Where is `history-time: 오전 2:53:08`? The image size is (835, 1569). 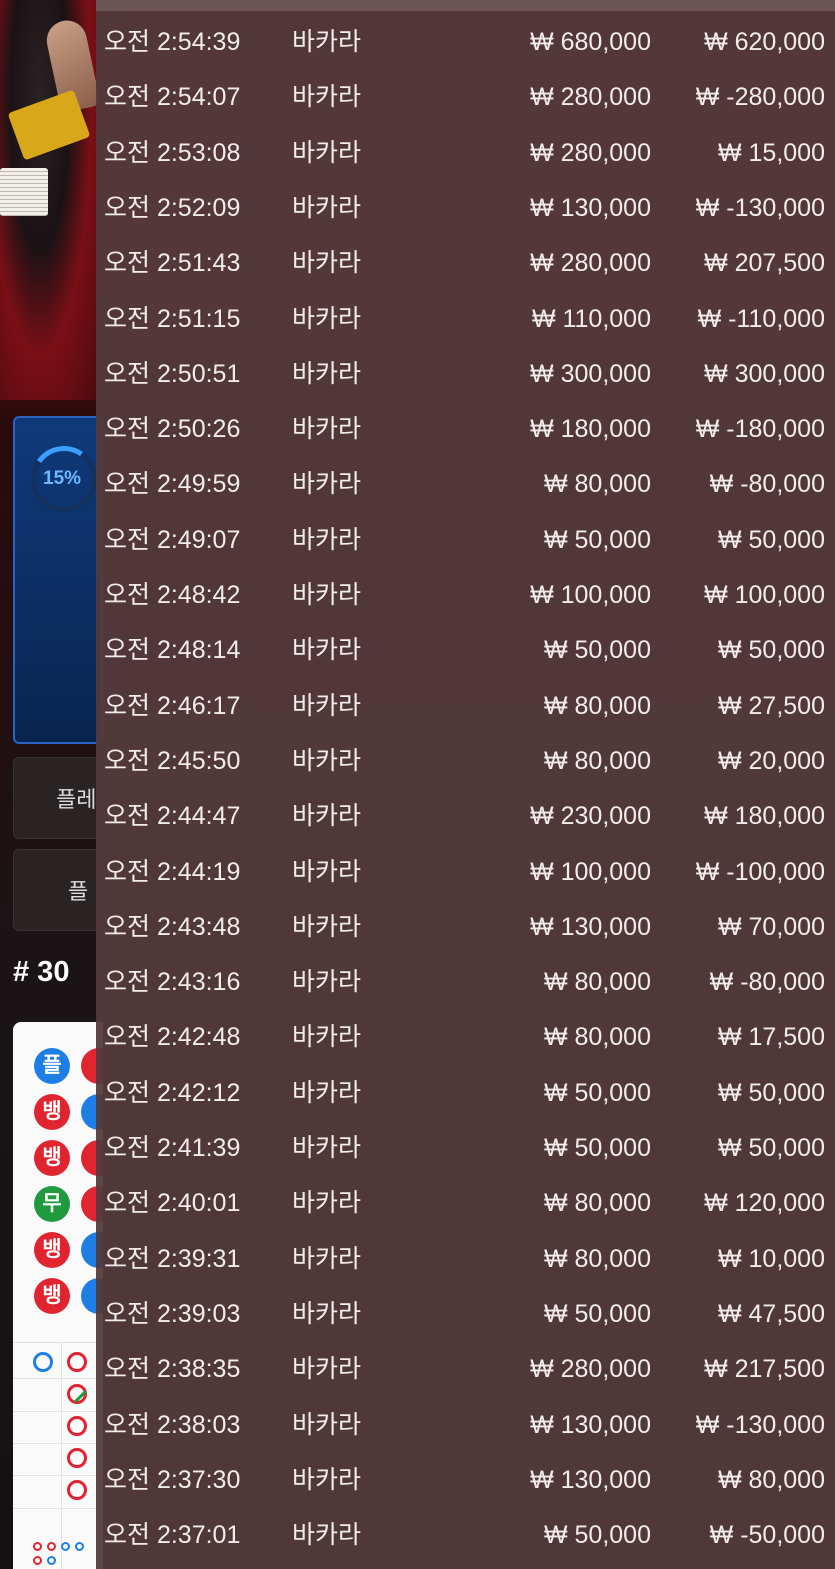 history-time: 오전 2:53:08 is located at coordinates (172, 152).